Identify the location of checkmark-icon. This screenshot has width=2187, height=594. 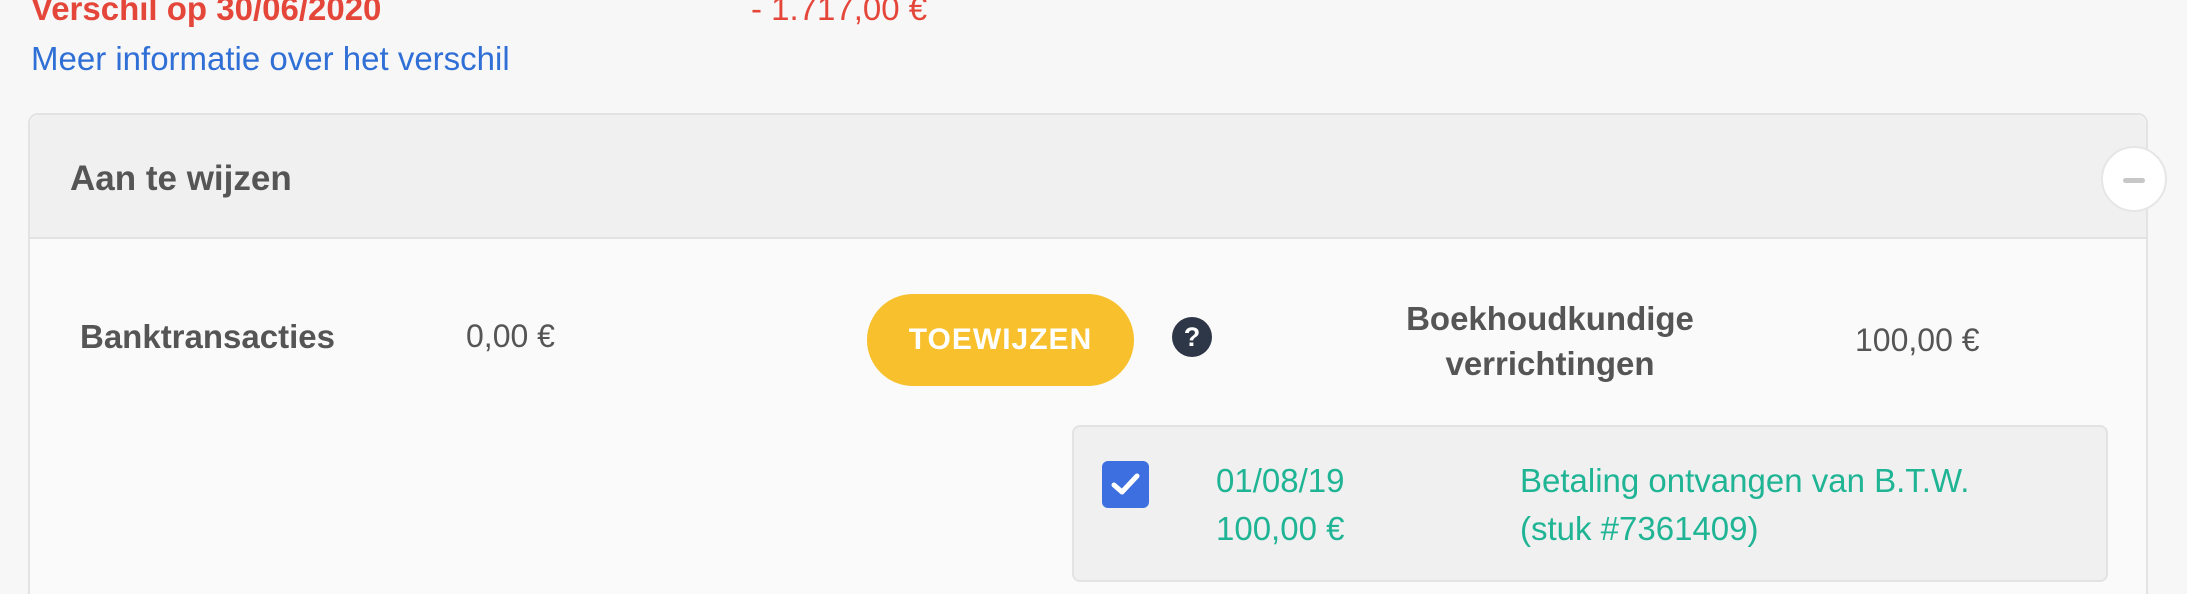
(1125, 484).